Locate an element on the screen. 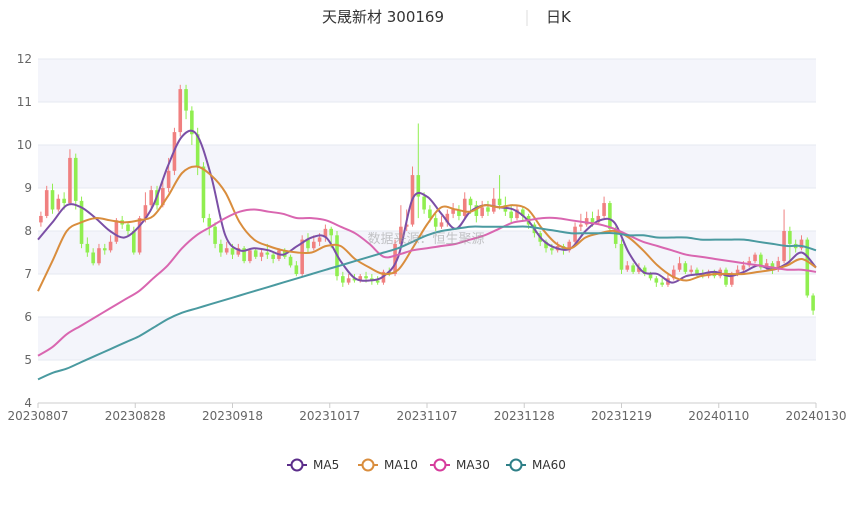 The height and width of the screenshot is (518, 850). x-tick-label: 20230807 is located at coordinates (37, 416).